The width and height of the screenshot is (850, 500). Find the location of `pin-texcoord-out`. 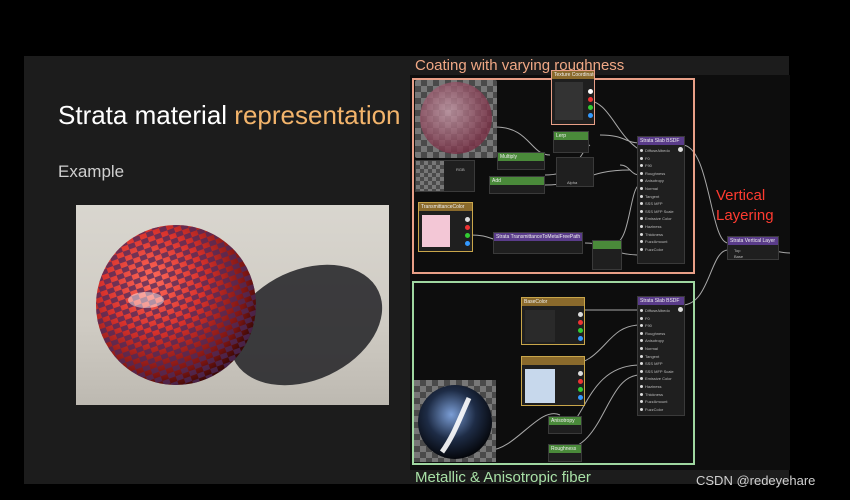

pin-texcoord-out is located at coordinates (590, 91).